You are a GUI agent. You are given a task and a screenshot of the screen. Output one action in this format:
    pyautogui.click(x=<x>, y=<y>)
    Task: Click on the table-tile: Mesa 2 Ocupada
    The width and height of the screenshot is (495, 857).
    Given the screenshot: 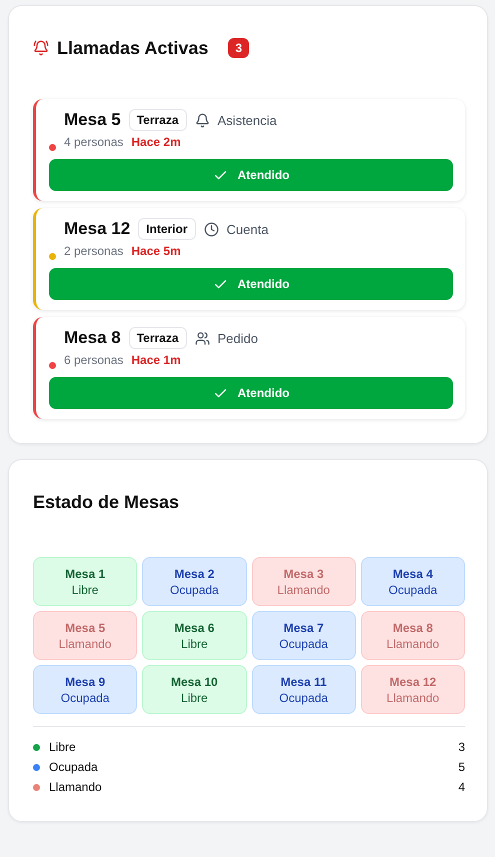 What is the action you would take?
    pyautogui.click(x=194, y=581)
    